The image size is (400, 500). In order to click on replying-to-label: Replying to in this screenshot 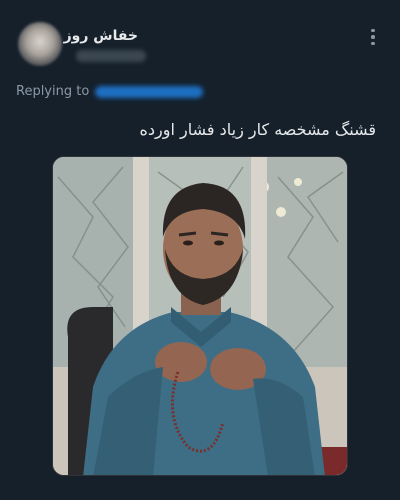, I will do `click(53, 91)`.